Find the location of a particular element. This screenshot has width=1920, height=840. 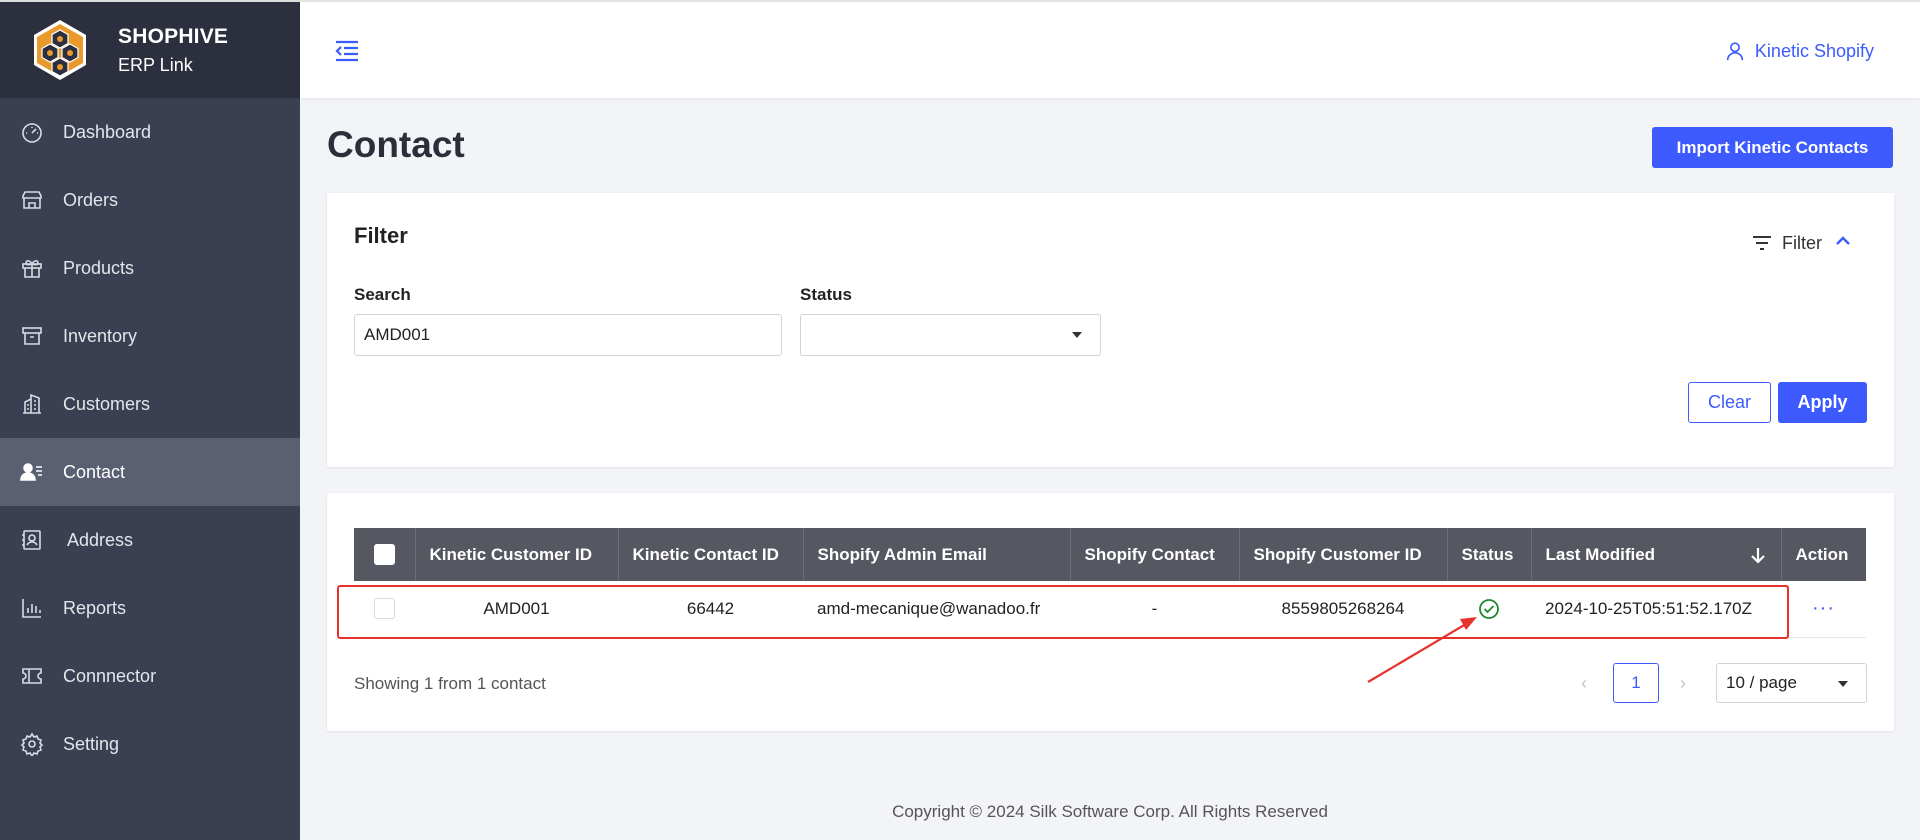

shophive-logo is located at coordinates (60, 50).